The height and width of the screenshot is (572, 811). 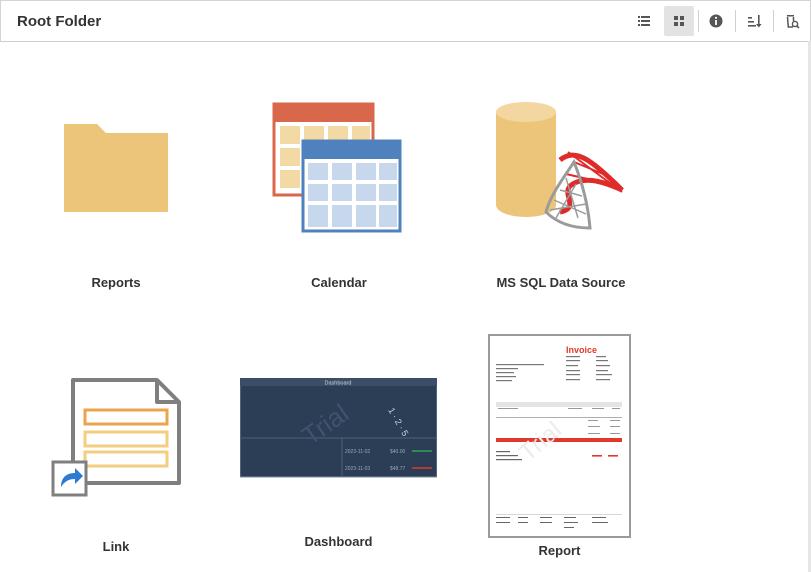 I want to click on sort-icon, so click(x=755, y=21).